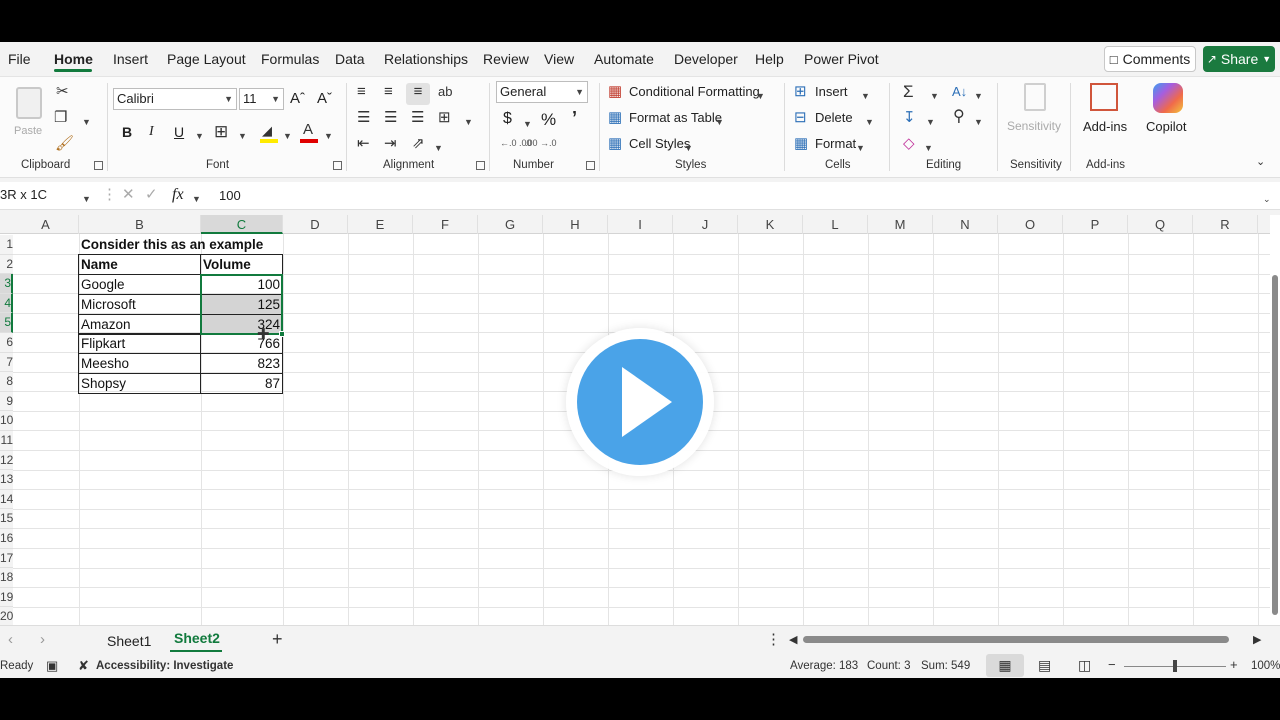 The height and width of the screenshot is (720, 1280). Describe the element at coordinates (139, 324) in the screenshot. I see `name-cell: Amazon` at that location.